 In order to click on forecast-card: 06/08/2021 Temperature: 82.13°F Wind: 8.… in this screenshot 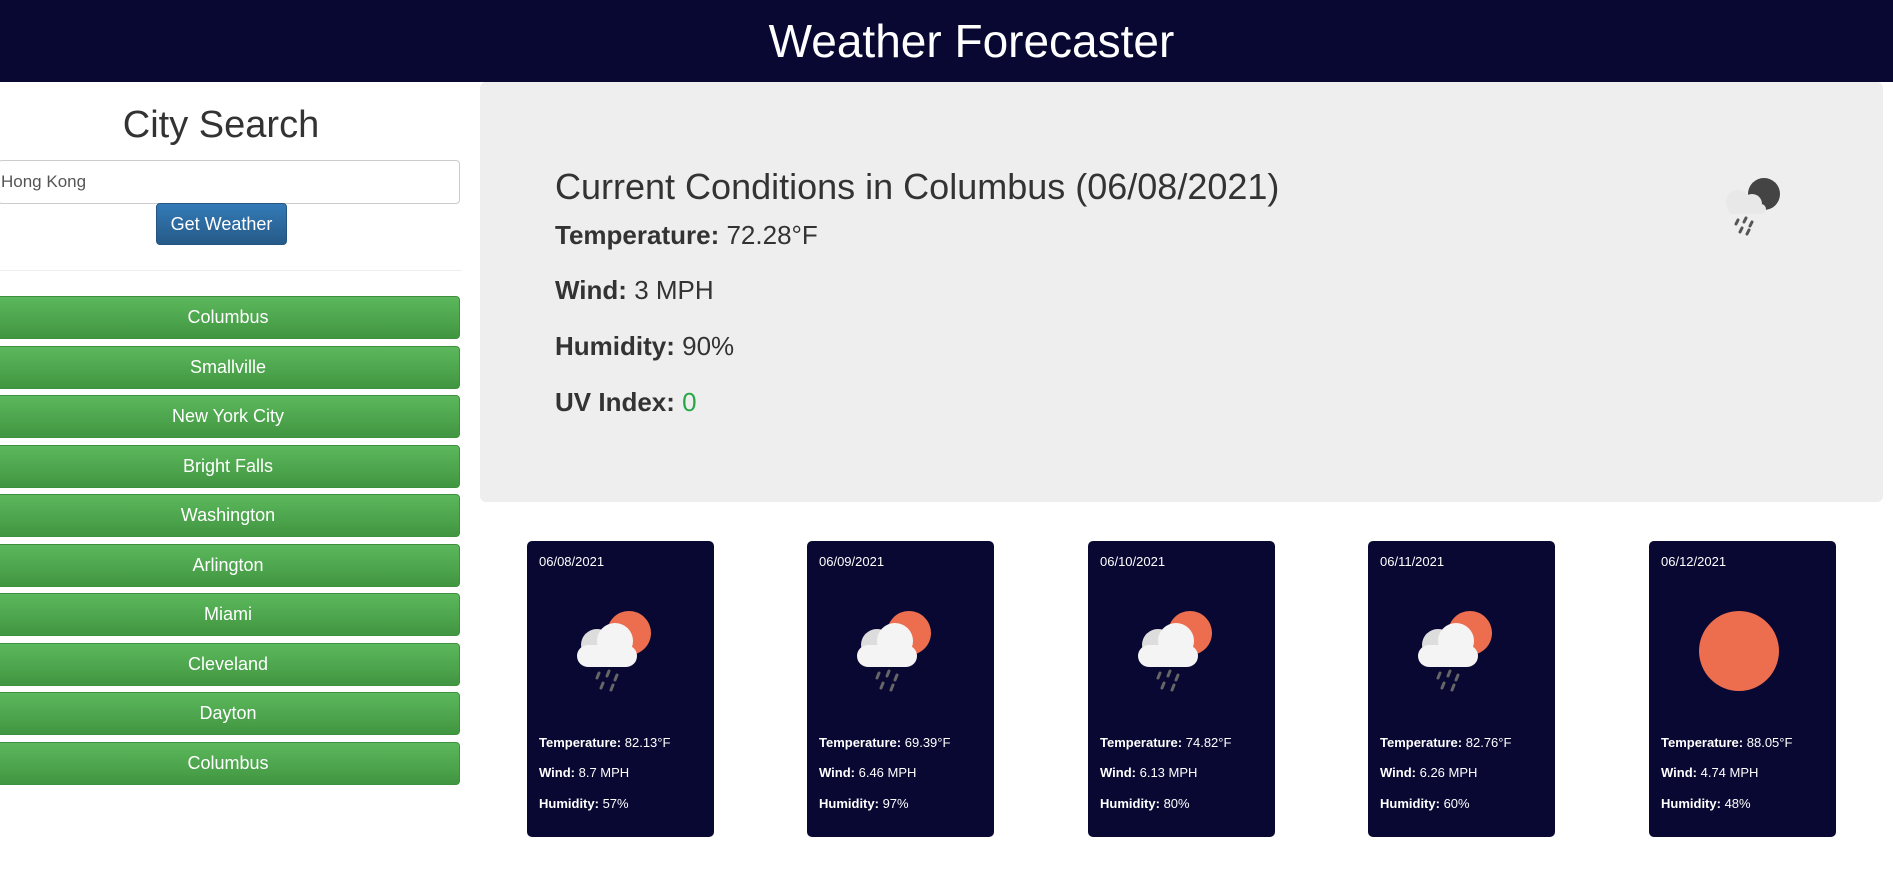, I will do `click(620, 689)`.